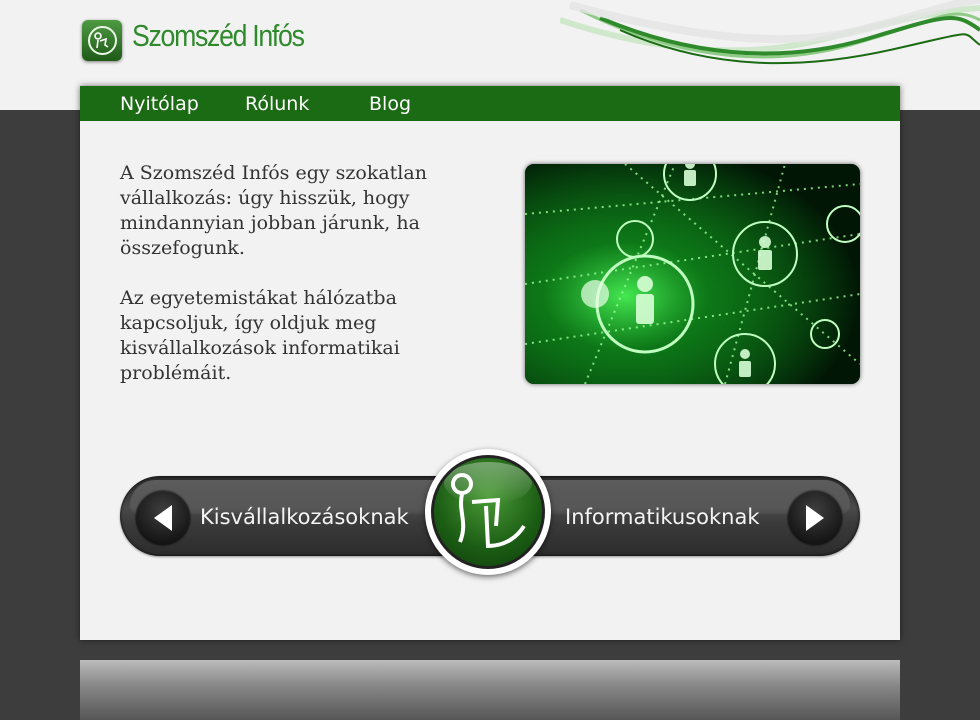  What do you see at coordinates (662, 517) in the screenshot?
I see `it-professionals-button: Informatikusoknak` at bounding box center [662, 517].